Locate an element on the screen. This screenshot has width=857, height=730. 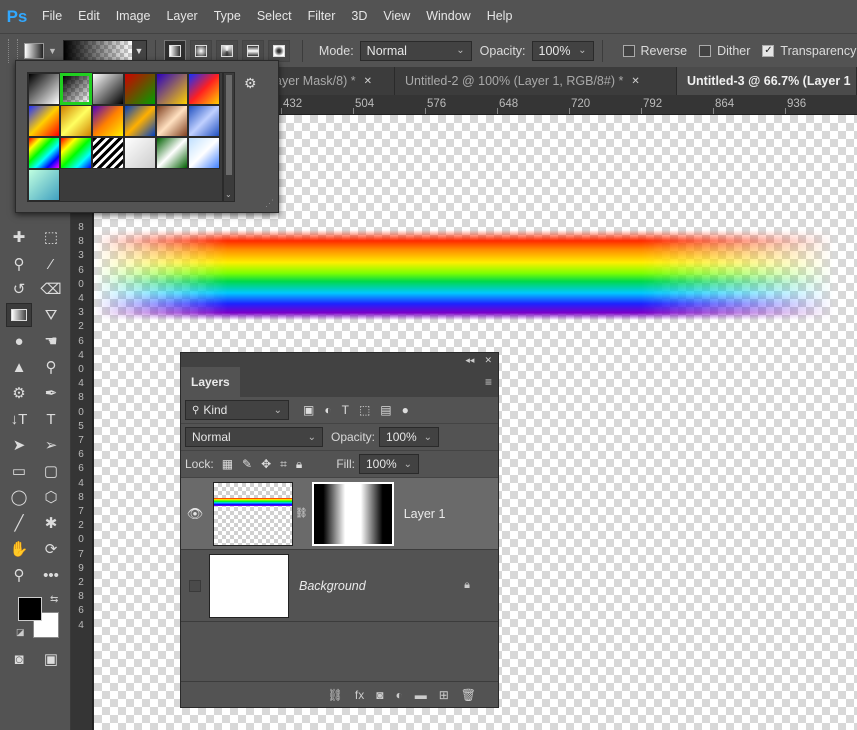
tab-document-2: Untitled-2 @ 100% (Layer 1, RGB/8#) * ✕ is located at coordinates (536, 81).